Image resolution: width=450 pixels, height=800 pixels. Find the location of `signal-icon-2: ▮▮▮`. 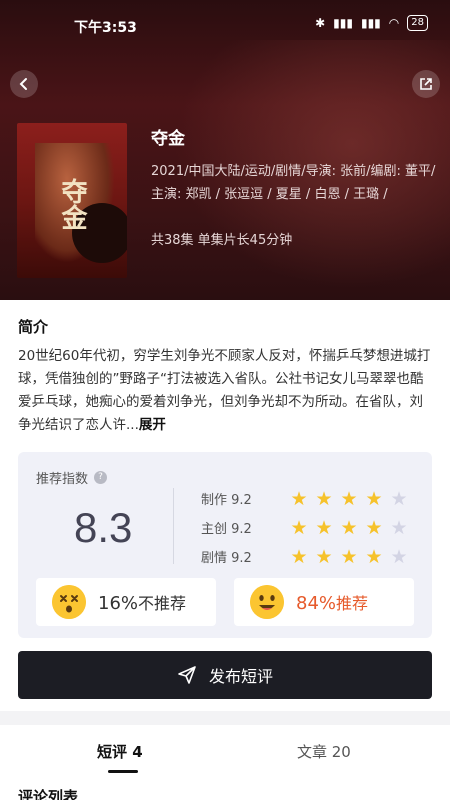

signal-icon-2: ▮▮▮ is located at coordinates (370, 23).